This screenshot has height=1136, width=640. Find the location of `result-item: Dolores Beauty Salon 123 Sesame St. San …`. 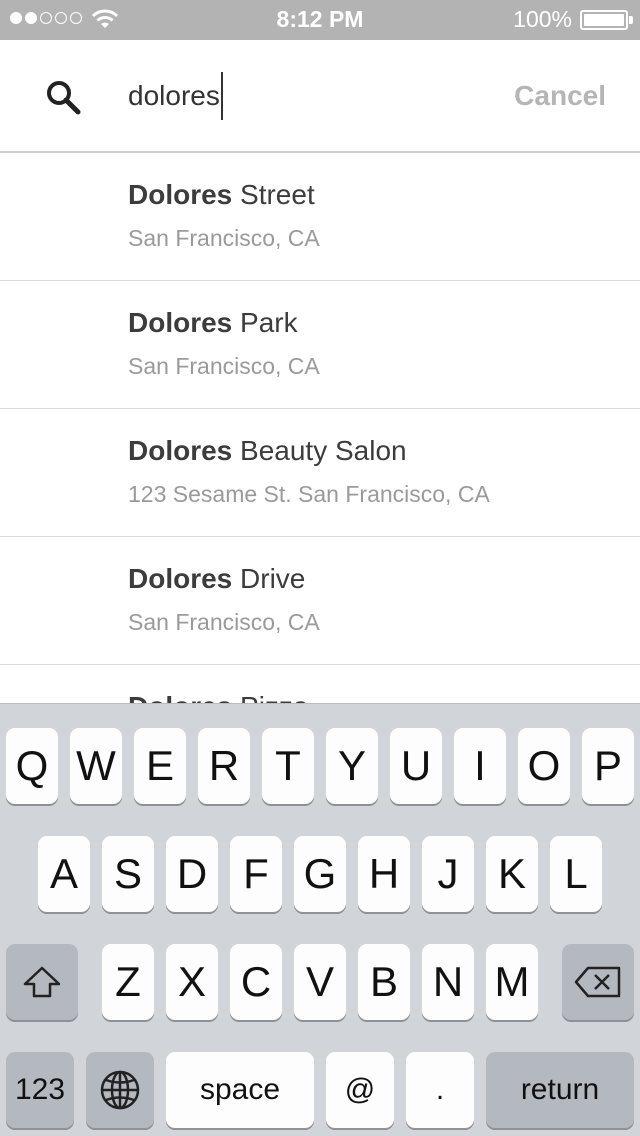

result-item: Dolores Beauty Salon 123 Sesame St. San … is located at coordinates (320, 473).